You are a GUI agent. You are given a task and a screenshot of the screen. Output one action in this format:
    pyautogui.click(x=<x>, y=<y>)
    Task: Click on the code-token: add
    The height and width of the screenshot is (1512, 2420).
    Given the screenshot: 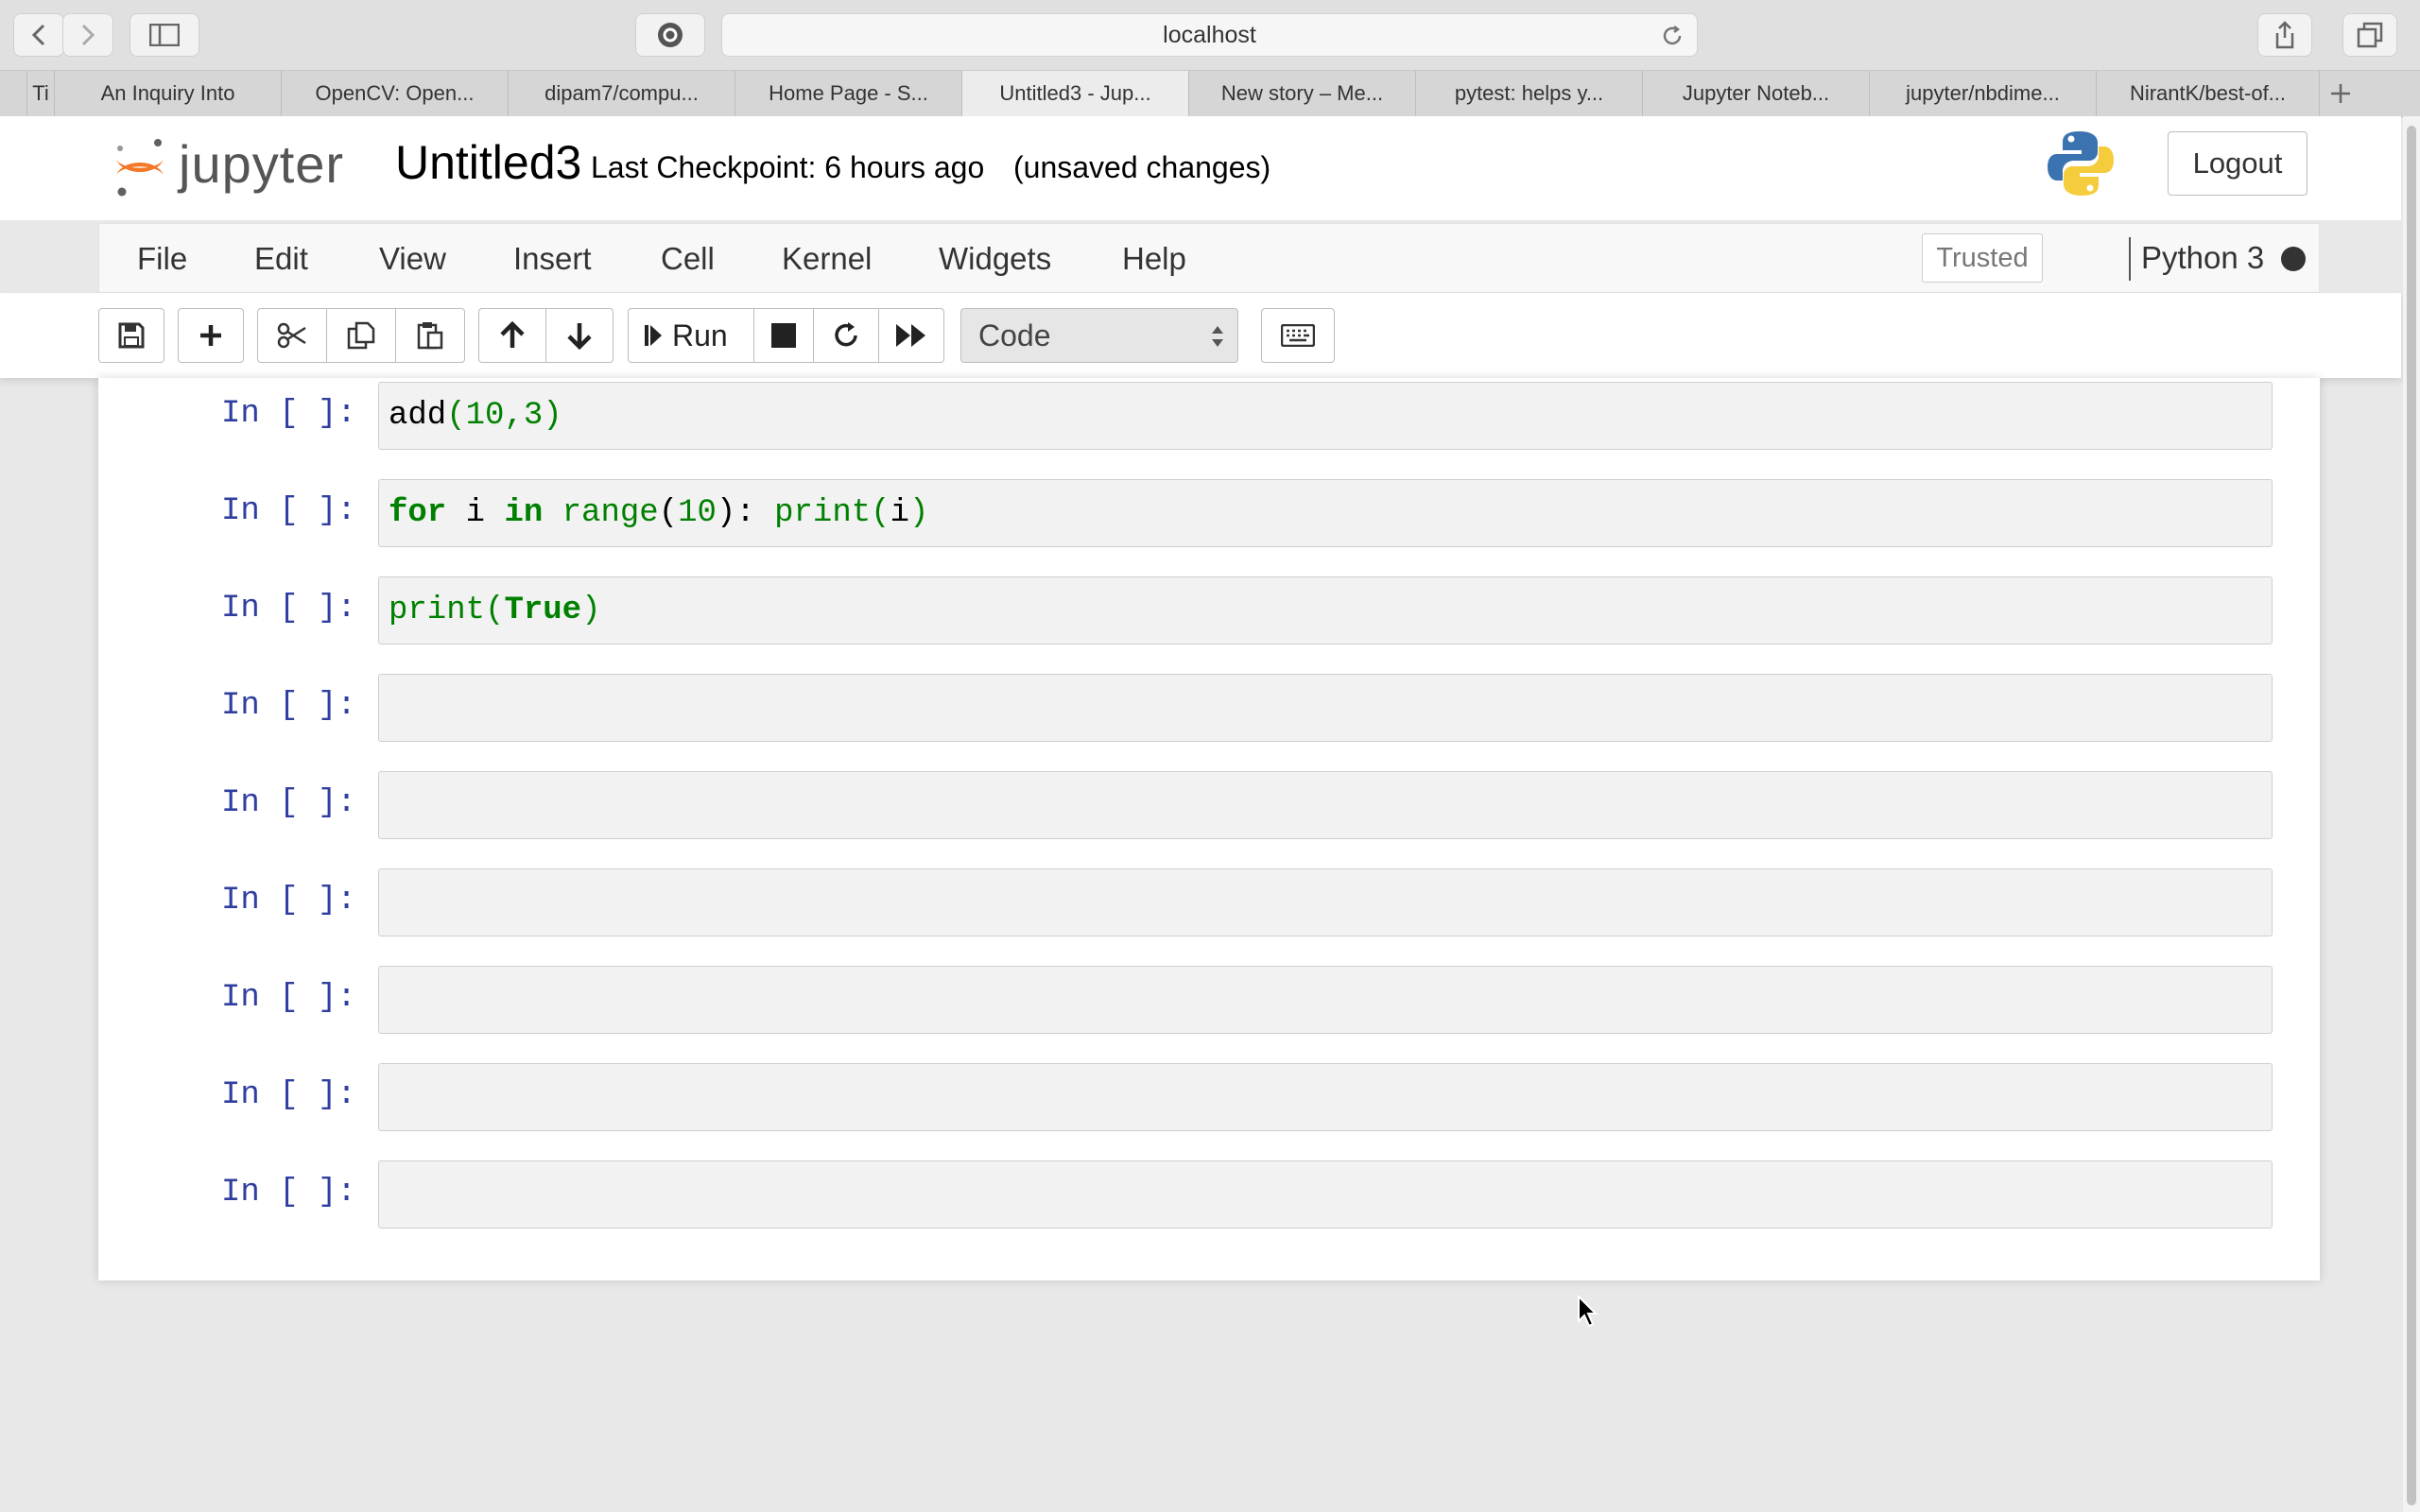 What is the action you would take?
    pyautogui.click(x=418, y=416)
    